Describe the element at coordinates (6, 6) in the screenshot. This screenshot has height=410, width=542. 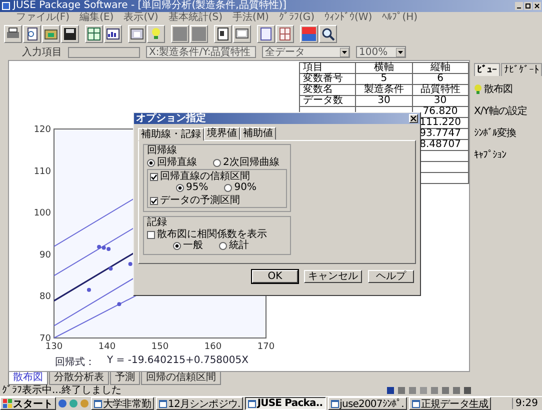
I see `app-icon` at that location.